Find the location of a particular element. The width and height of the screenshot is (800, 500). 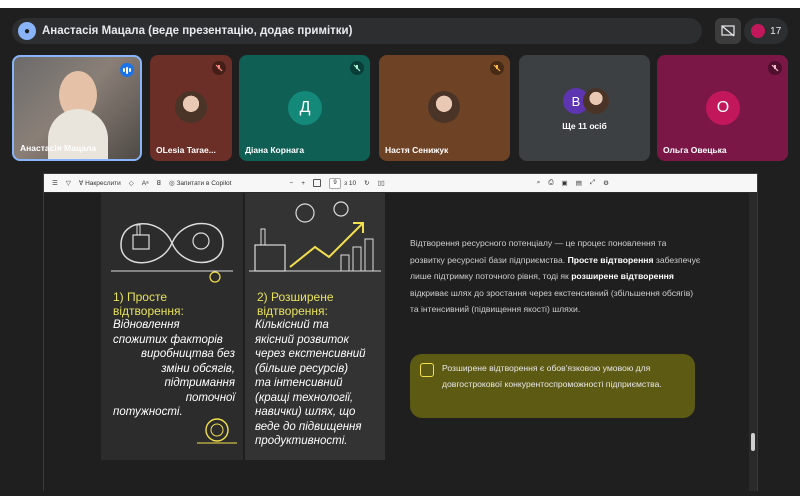

page-view-icon: ▯▯ is located at coordinates (381, 183).